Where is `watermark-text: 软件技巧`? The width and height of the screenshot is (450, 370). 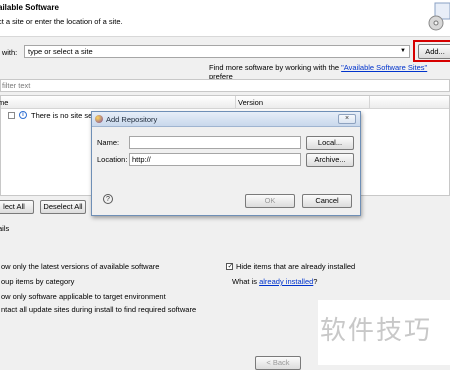
watermark-text: 软件技巧 is located at coordinates (376, 331).